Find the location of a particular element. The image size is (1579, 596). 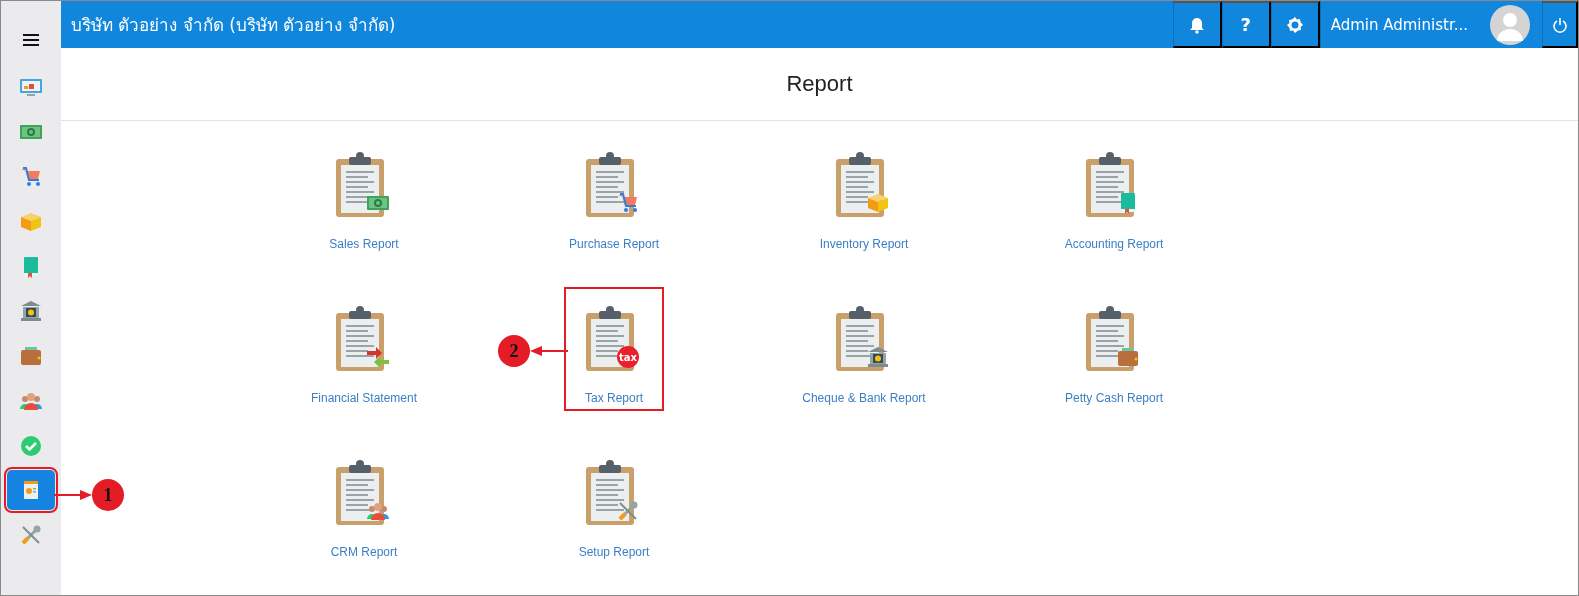

report-tile: Financial Statement is located at coordinates (364, 349).